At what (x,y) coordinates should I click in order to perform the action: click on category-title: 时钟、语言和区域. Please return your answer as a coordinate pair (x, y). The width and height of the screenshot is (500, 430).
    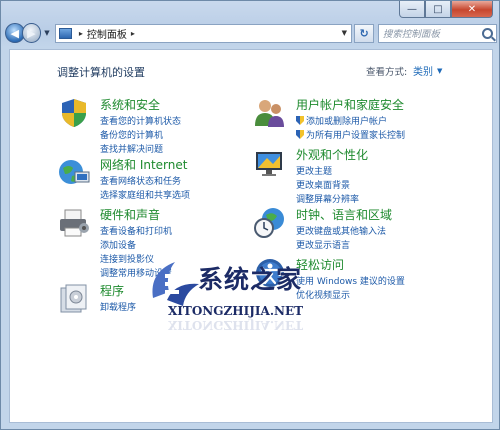
    Looking at the image, I should click on (344, 214).